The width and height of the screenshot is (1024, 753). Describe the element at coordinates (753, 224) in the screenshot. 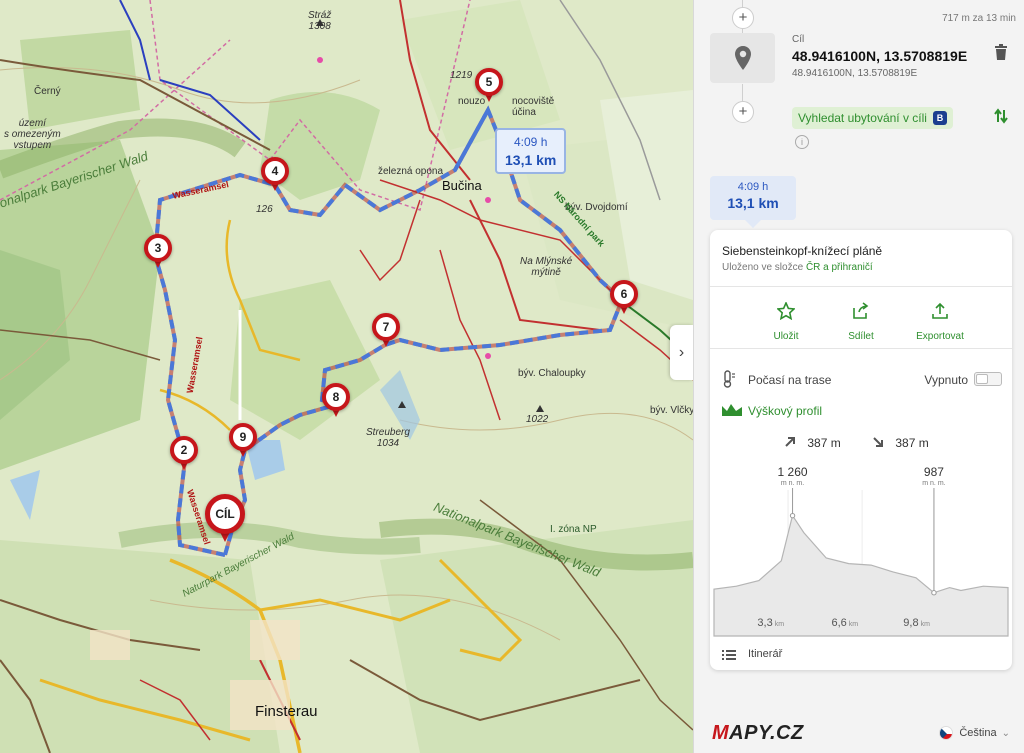

I see `summary-caret` at that location.